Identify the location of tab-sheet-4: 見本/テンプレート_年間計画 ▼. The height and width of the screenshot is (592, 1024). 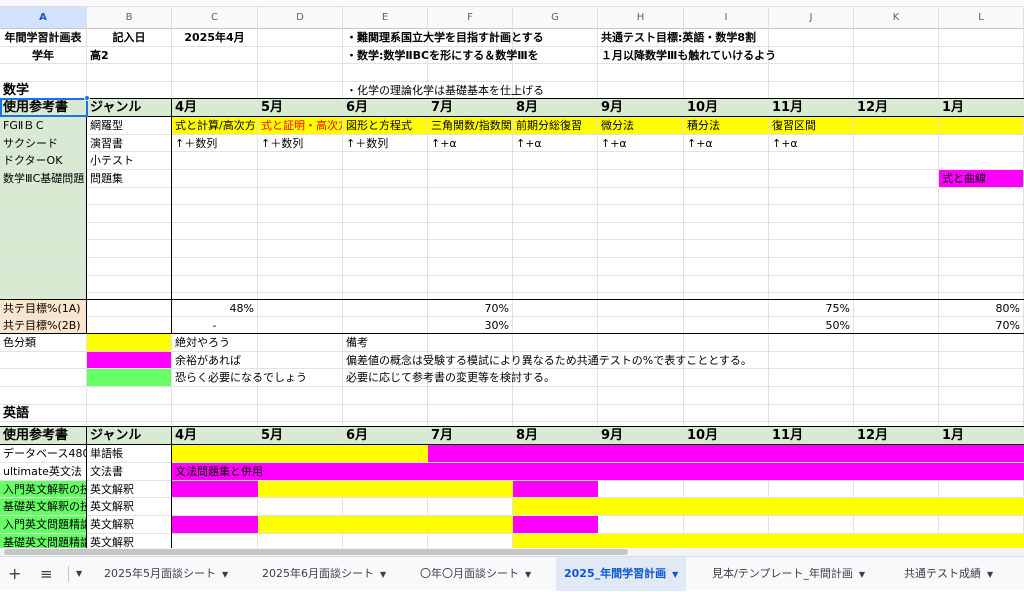
(788, 574).